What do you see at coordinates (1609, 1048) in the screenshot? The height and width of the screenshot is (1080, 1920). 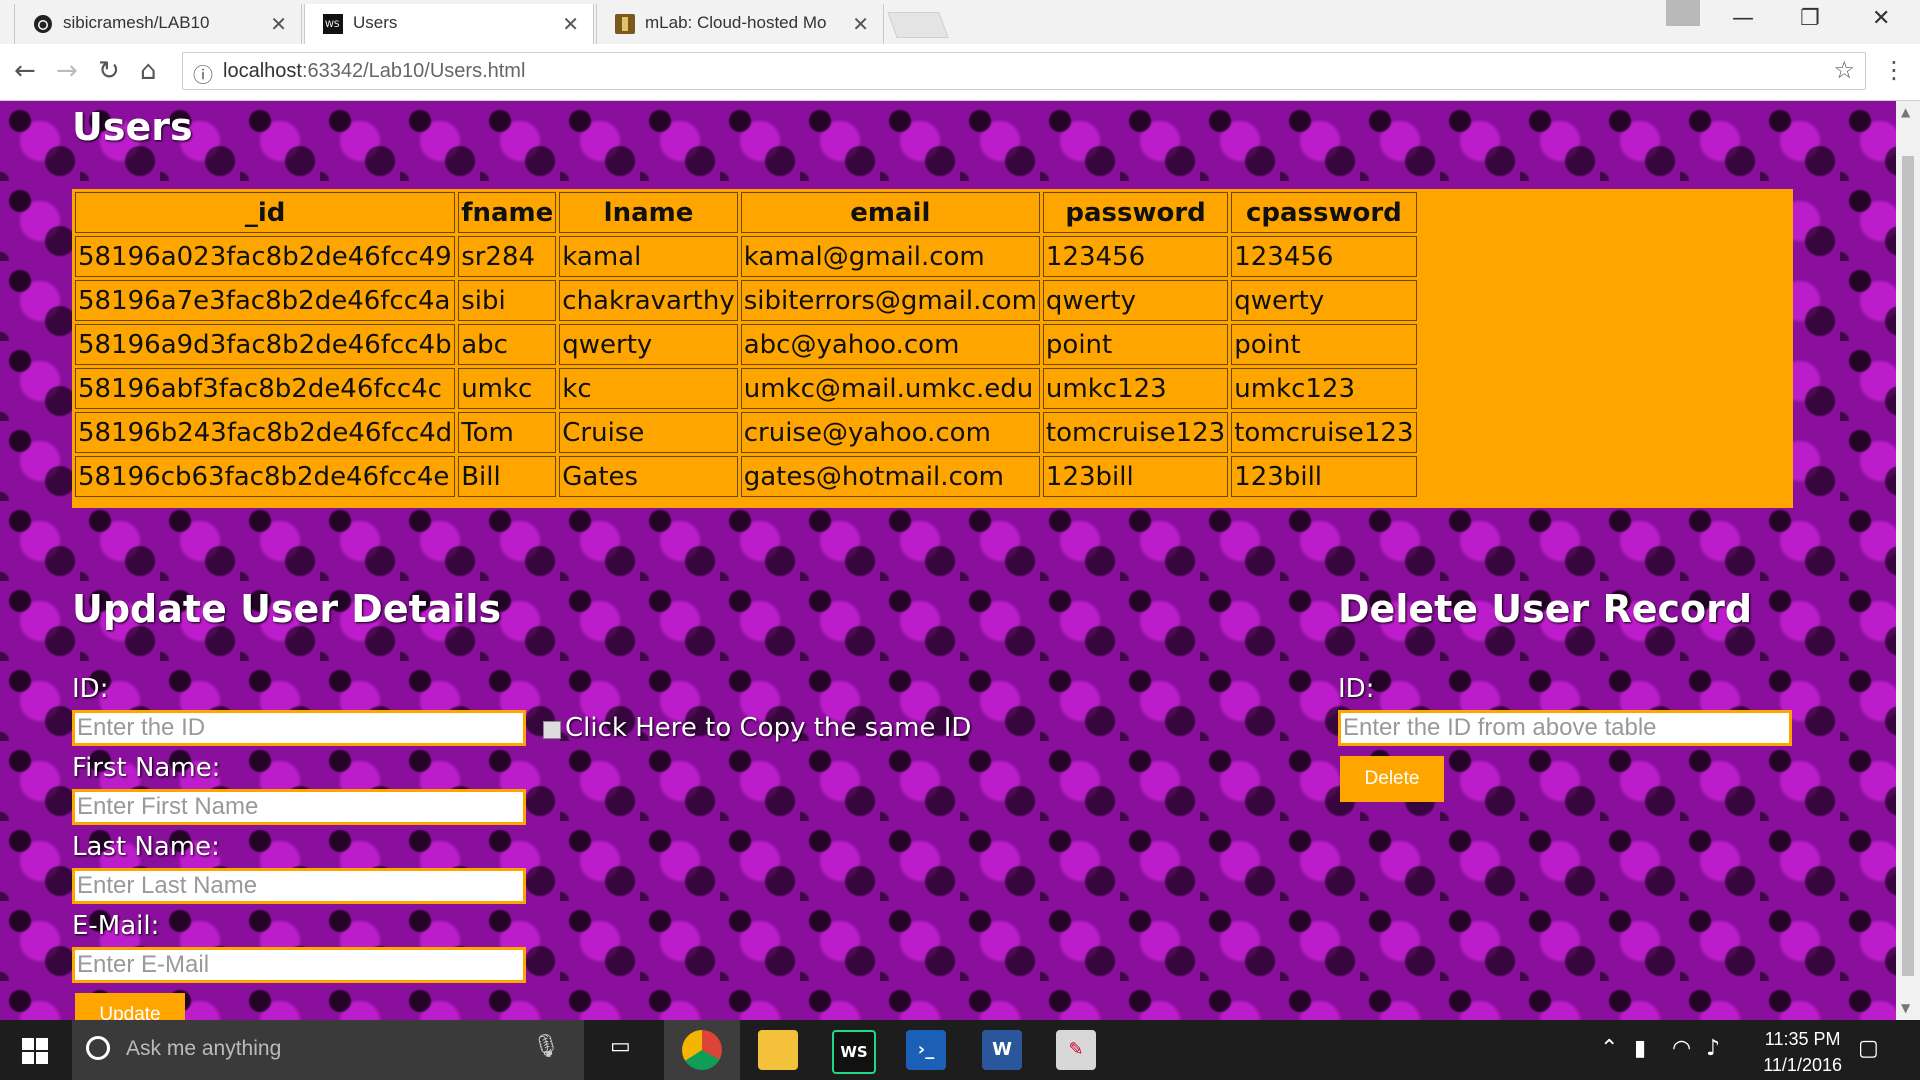 I see `show-hidden-icons: ⌃` at bounding box center [1609, 1048].